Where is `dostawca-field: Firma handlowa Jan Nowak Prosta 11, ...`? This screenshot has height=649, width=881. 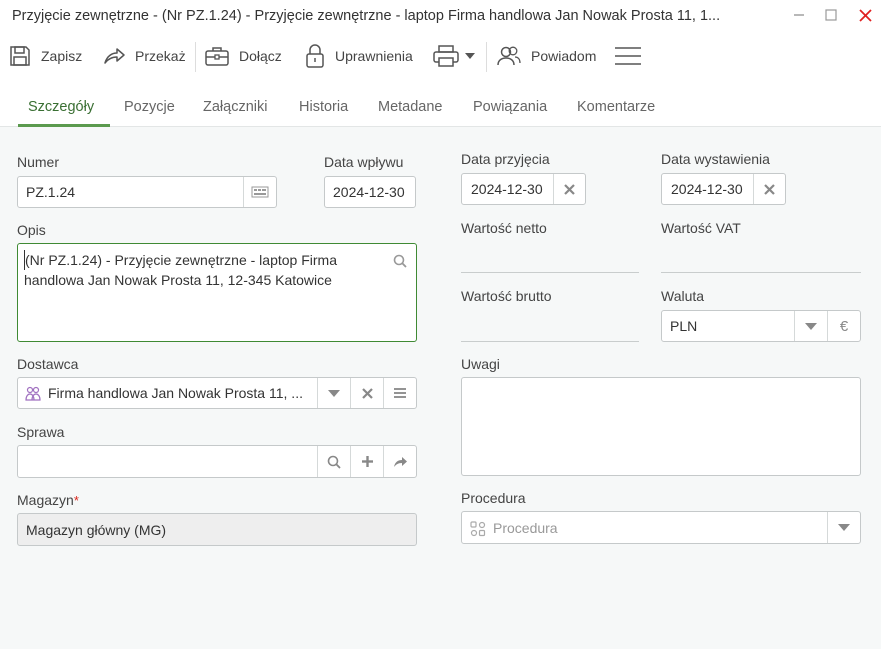
dostawca-field: Firma handlowa Jan Nowak Prosta 11, ... is located at coordinates (217, 393).